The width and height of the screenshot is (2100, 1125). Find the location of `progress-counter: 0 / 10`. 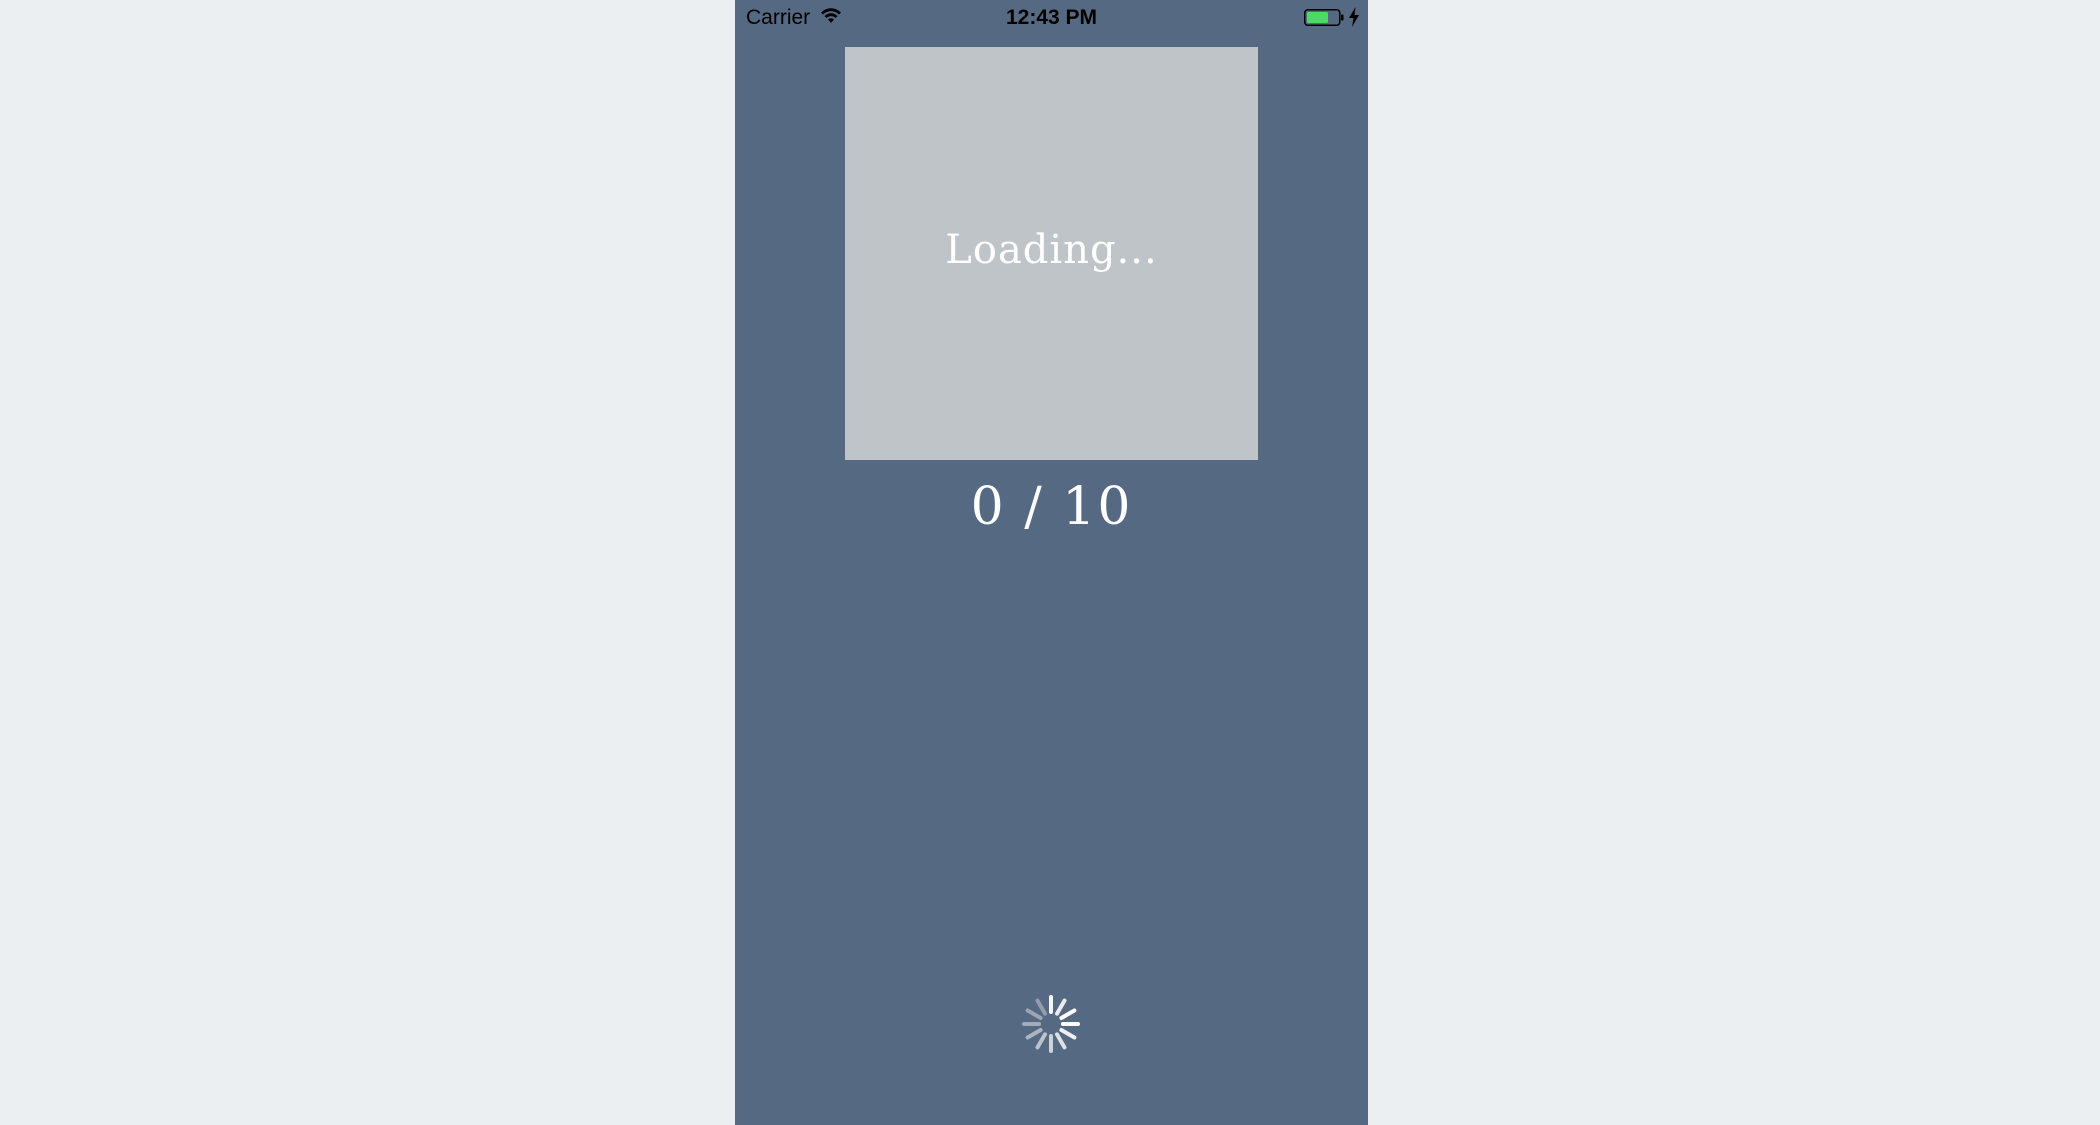

progress-counter: 0 / 10 is located at coordinates (1051, 507).